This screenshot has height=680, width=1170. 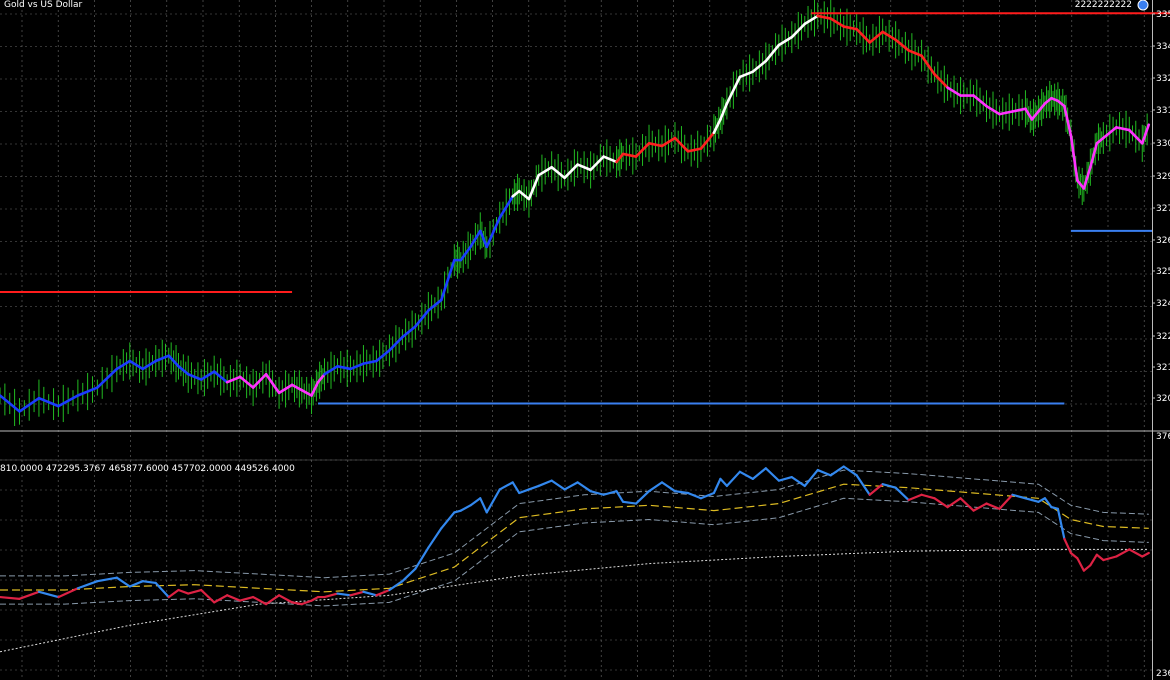 I want to click on price-tick-label: 329, so click(x=1163, y=177).